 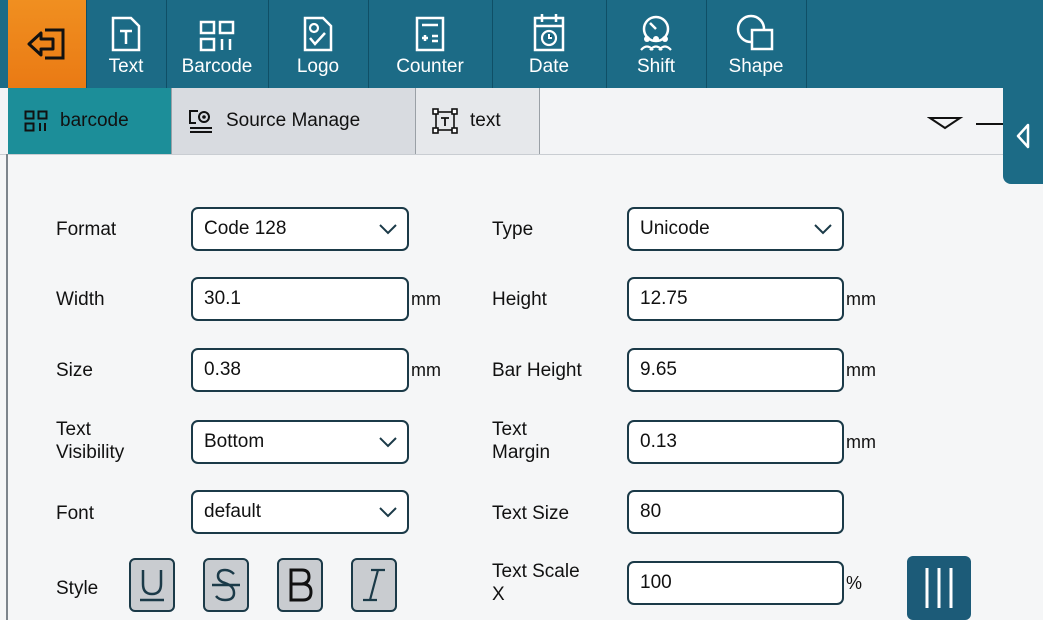 What do you see at coordinates (233, 511) in the screenshot?
I see `font-value: default` at bounding box center [233, 511].